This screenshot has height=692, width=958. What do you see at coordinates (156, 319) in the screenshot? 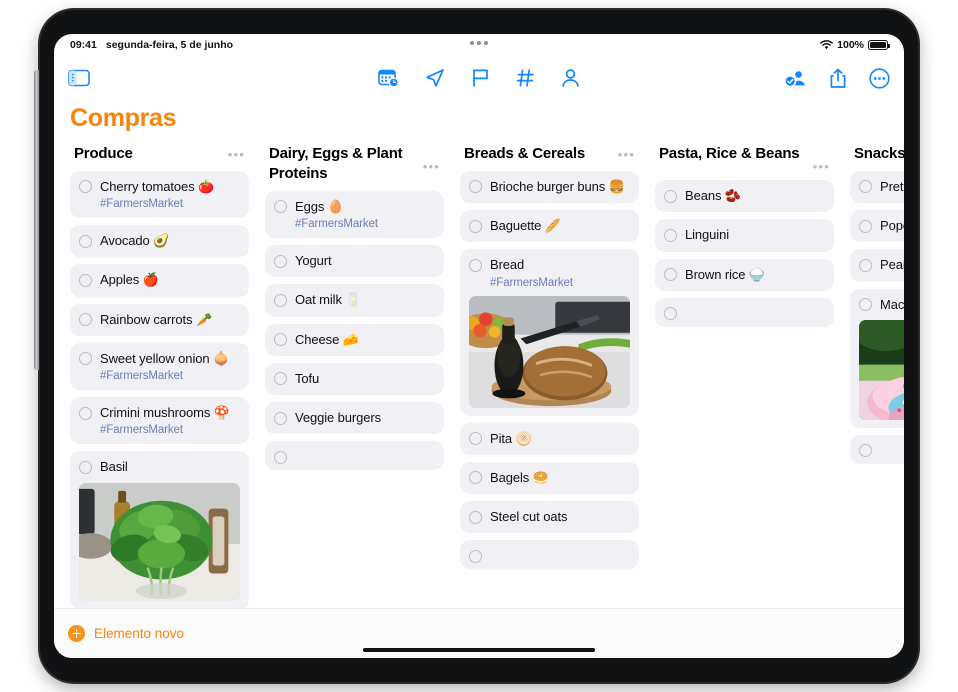
I see `list-item-label: Rainbow carrots 🥕` at bounding box center [156, 319].